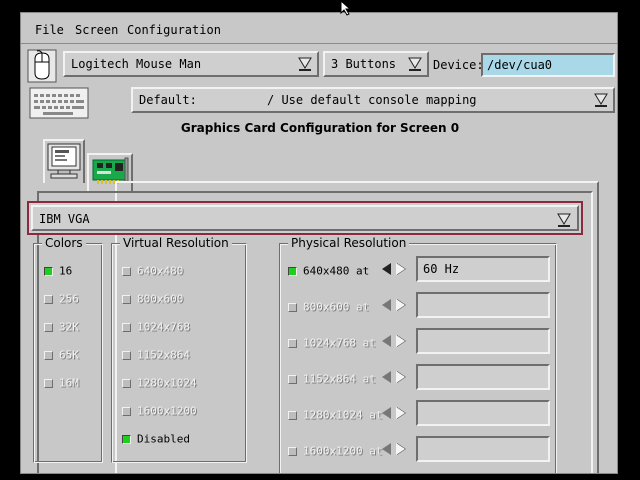  I want to click on physical-row-1024x768: 1024x768 at, so click(419, 341).